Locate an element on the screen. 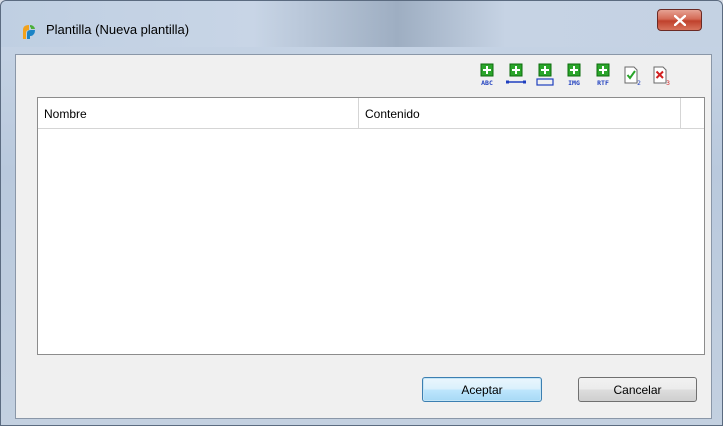 The image size is (723, 426). add-field-icon is located at coordinates (545, 74).